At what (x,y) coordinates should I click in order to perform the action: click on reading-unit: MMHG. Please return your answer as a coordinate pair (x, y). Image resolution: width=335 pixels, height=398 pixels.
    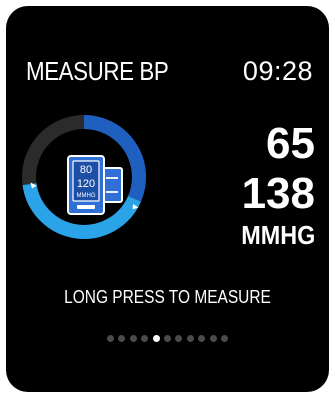
    Looking at the image, I should click on (277, 235).